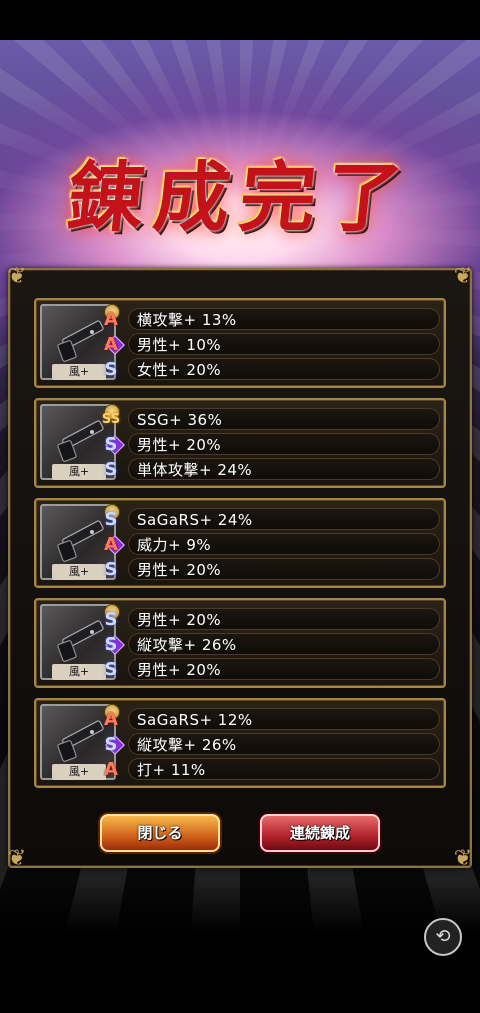  What do you see at coordinates (195, 470) in the screenshot?
I see `stat-text: 単体攻撃+ 24%` at bounding box center [195, 470].